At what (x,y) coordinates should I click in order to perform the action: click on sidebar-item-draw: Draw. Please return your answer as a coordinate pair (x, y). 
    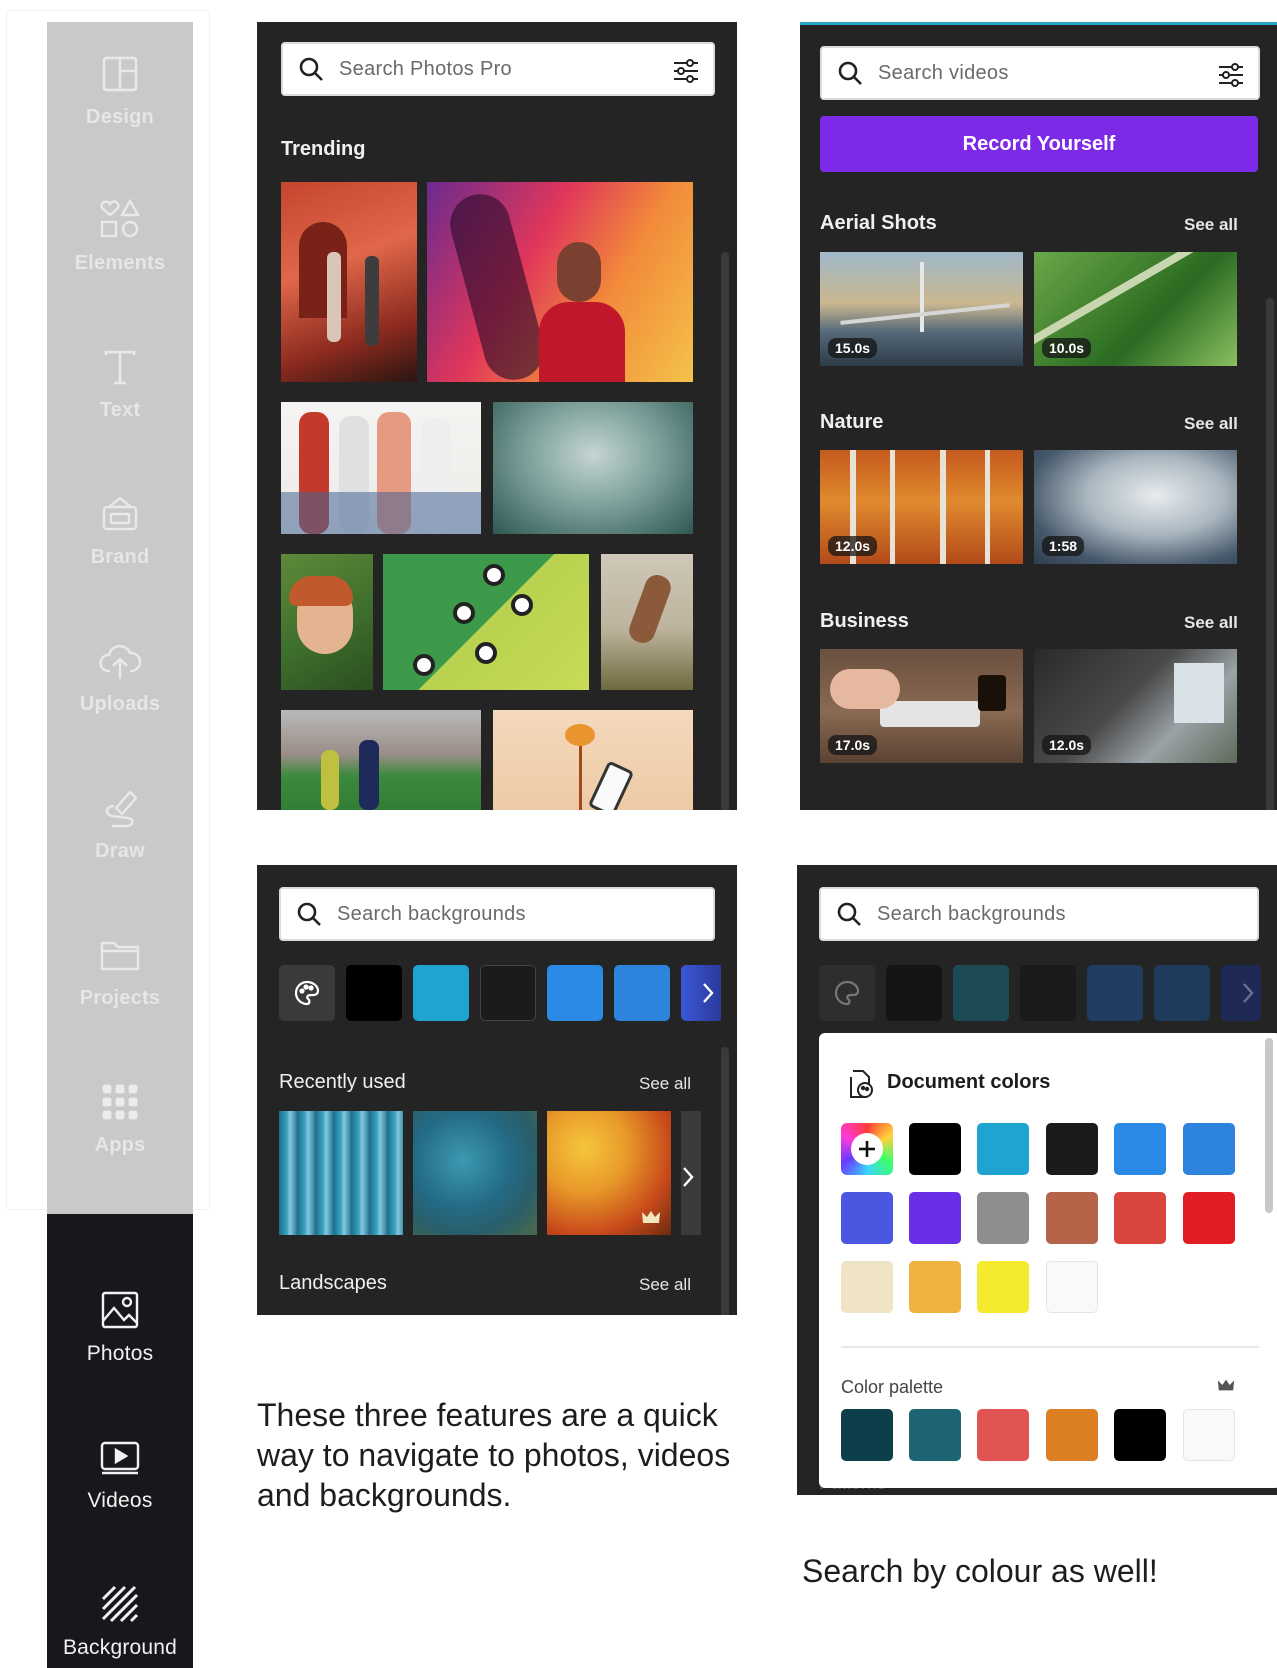
    Looking at the image, I should click on (120, 846).